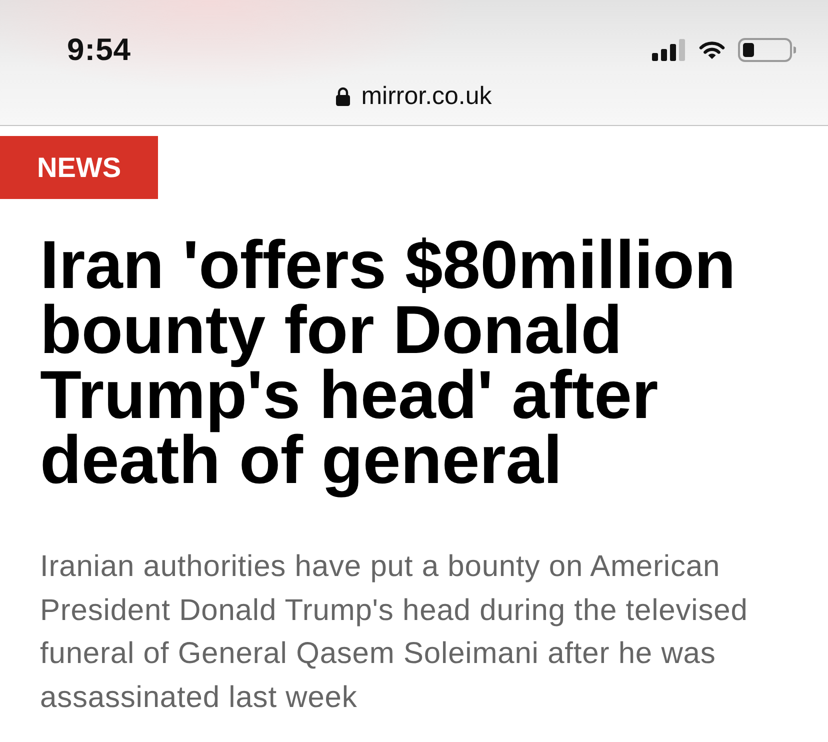 The height and width of the screenshot is (742, 828). Describe the element at coordinates (669, 50) in the screenshot. I see `signal-strength-icon` at that location.